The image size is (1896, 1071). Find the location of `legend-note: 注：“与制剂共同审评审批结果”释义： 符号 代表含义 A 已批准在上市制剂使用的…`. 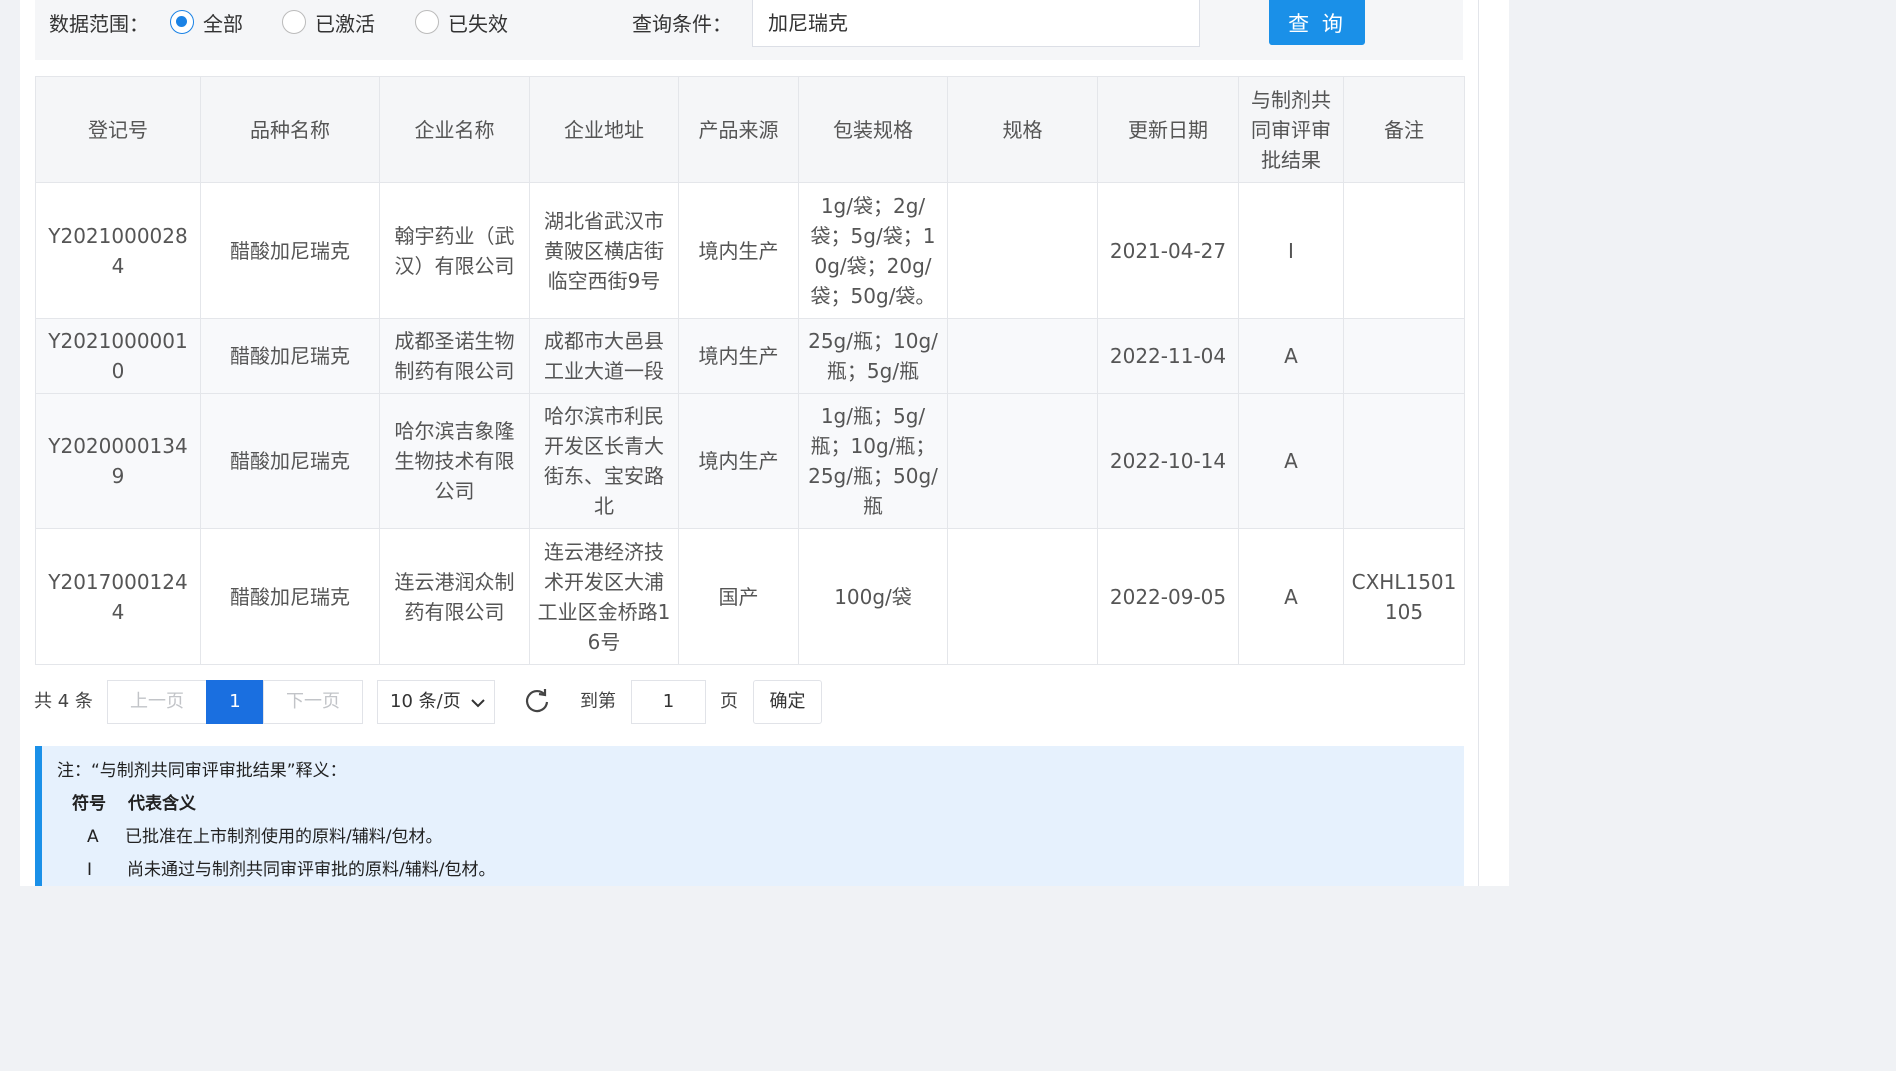

legend-note: 注：“与制剂共同审评审批结果”释义： 符号 代表含义 A 已批准在上市制剂使用的… is located at coordinates (749, 816).